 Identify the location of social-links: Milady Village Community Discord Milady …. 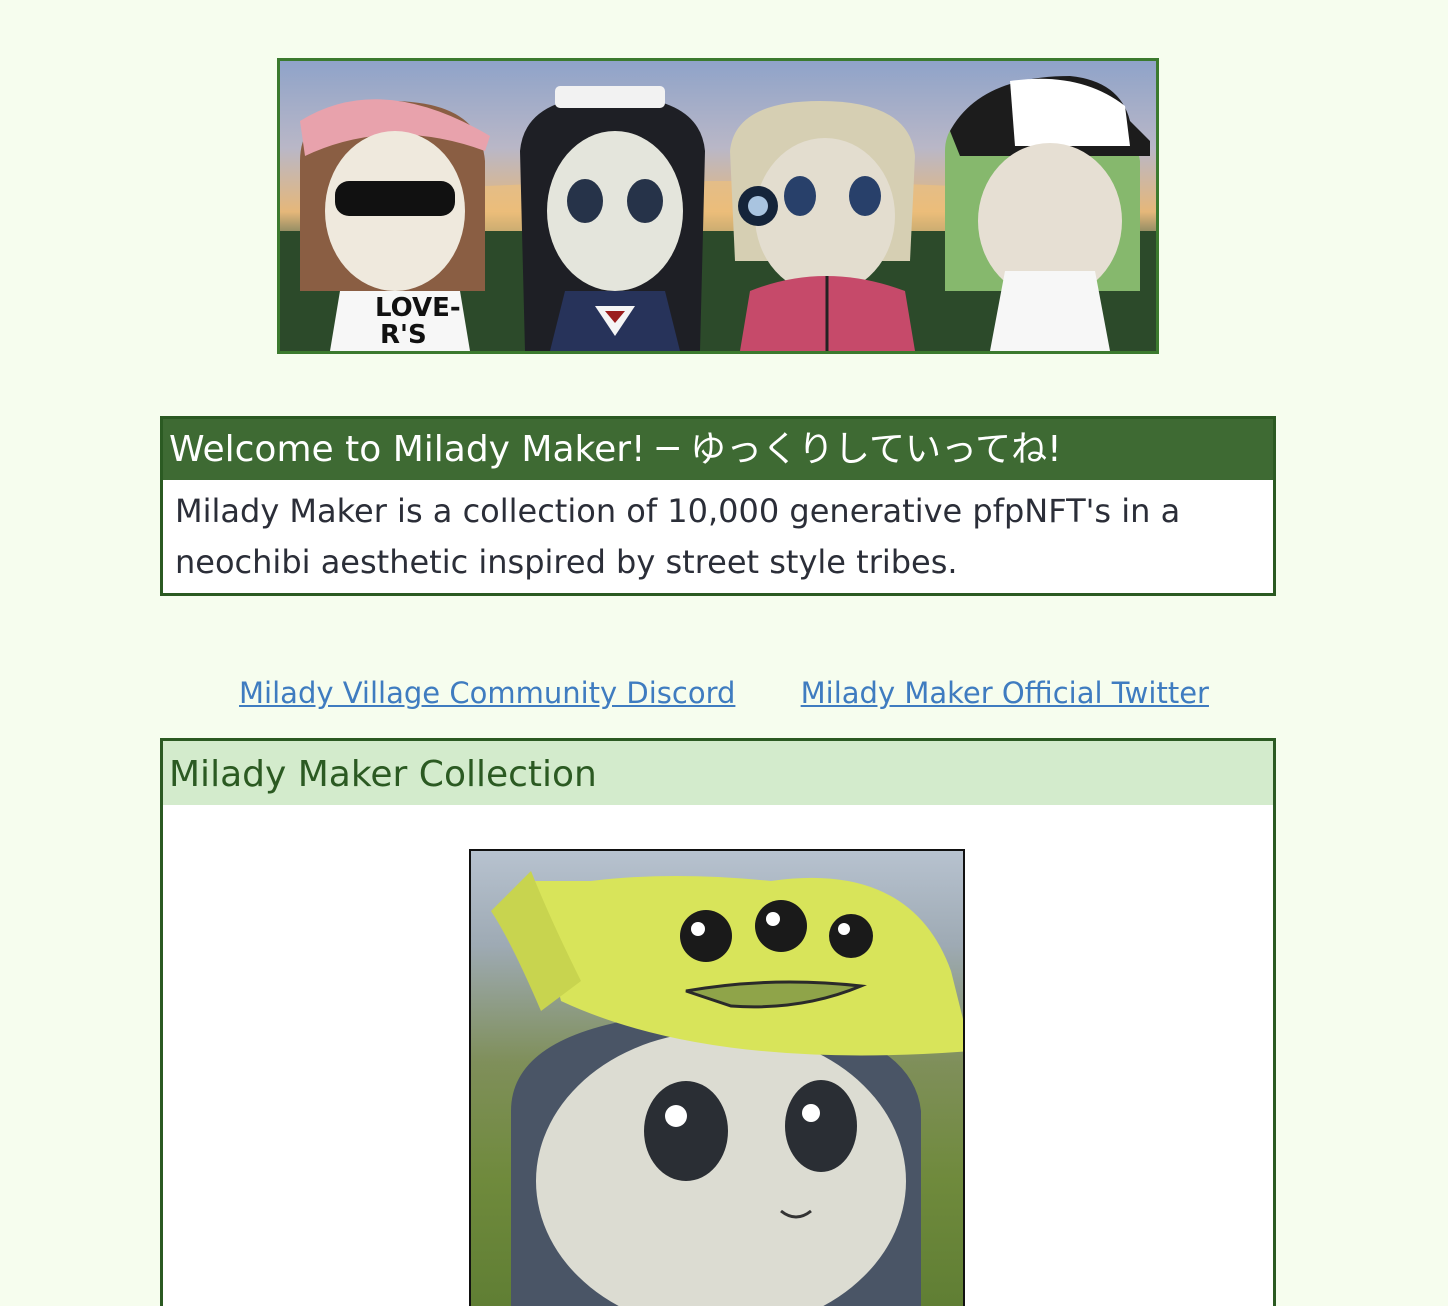
(724, 693).